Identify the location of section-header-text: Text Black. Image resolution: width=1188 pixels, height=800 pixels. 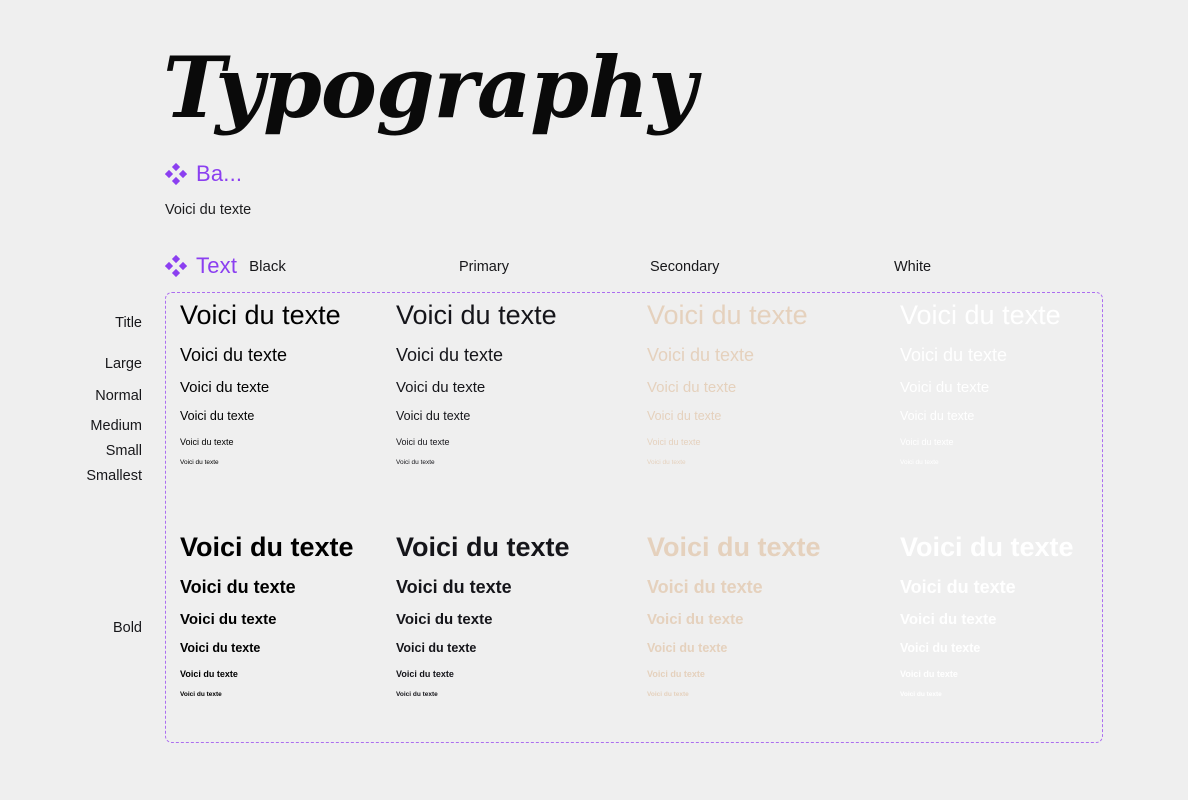
(225, 266).